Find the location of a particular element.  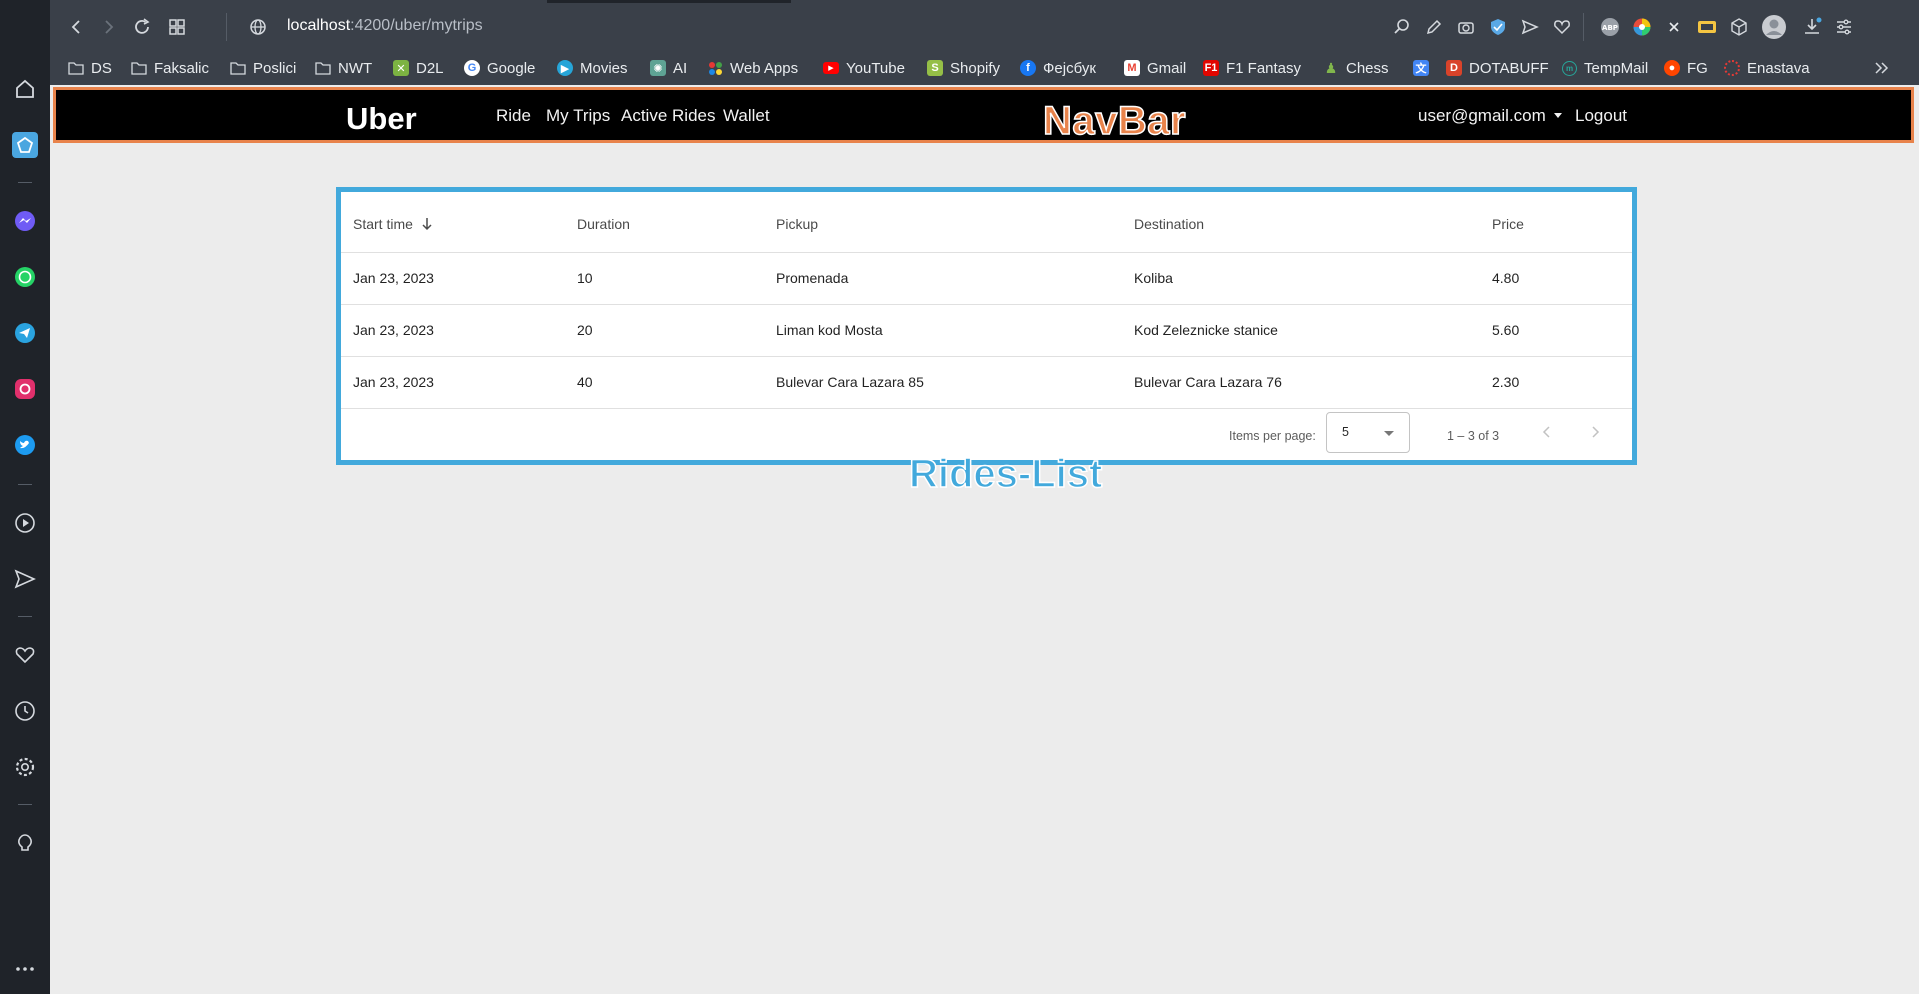

table-row: Jan 23, 2023 10 Promenada Koliba 4.80 is located at coordinates (986, 278).